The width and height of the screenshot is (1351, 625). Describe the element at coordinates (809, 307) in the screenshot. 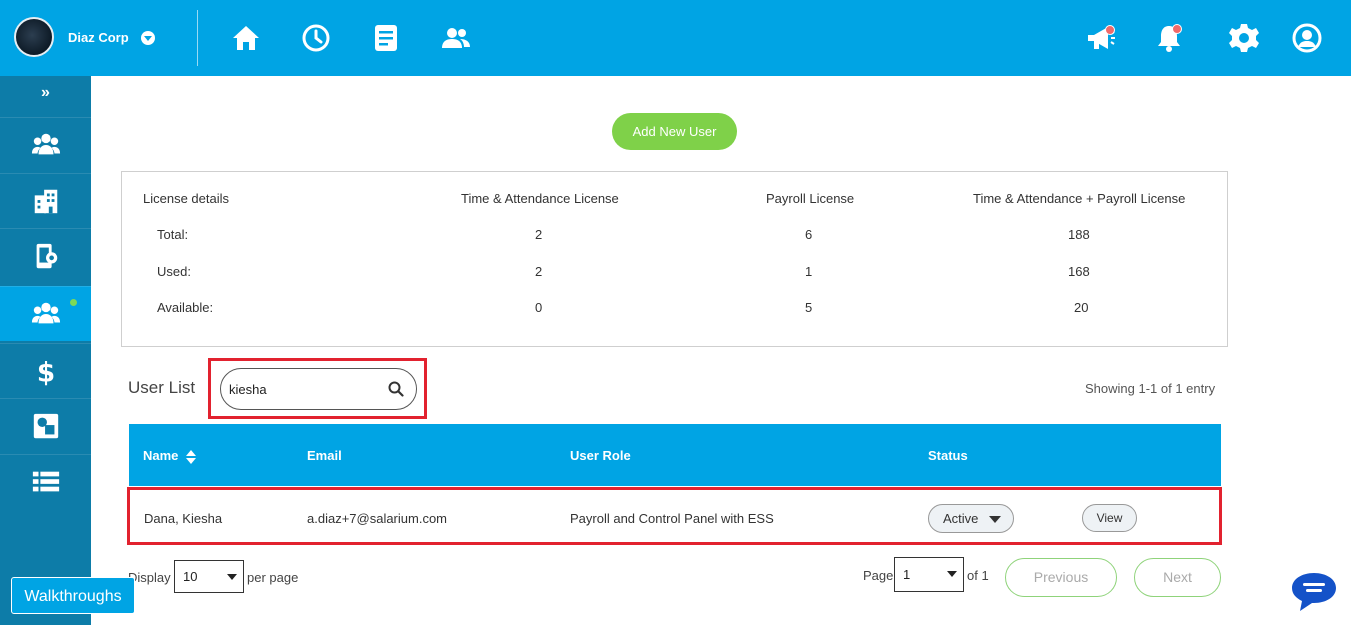

I see `license-value: 5` at that location.